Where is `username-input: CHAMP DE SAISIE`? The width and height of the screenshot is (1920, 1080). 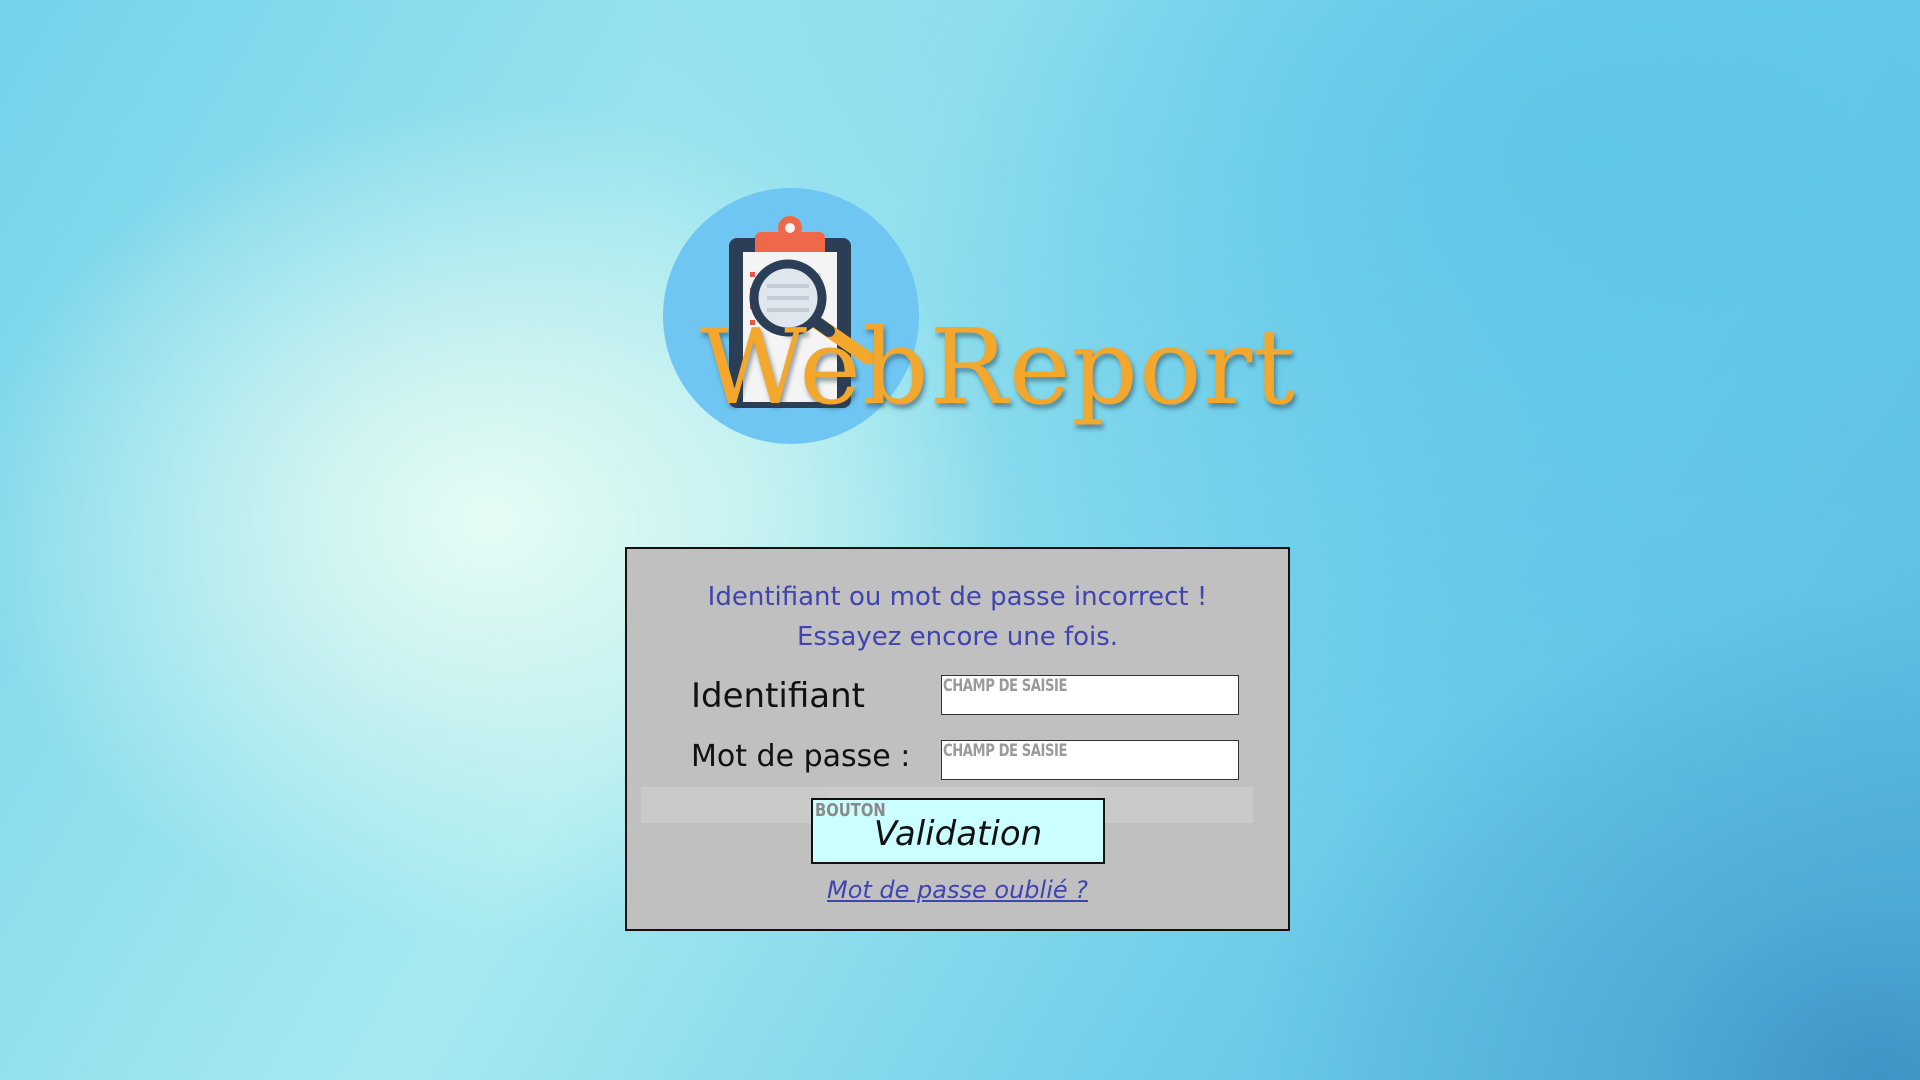 username-input: CHAMP DE SAISIE is located at coordinates (1090, 695).